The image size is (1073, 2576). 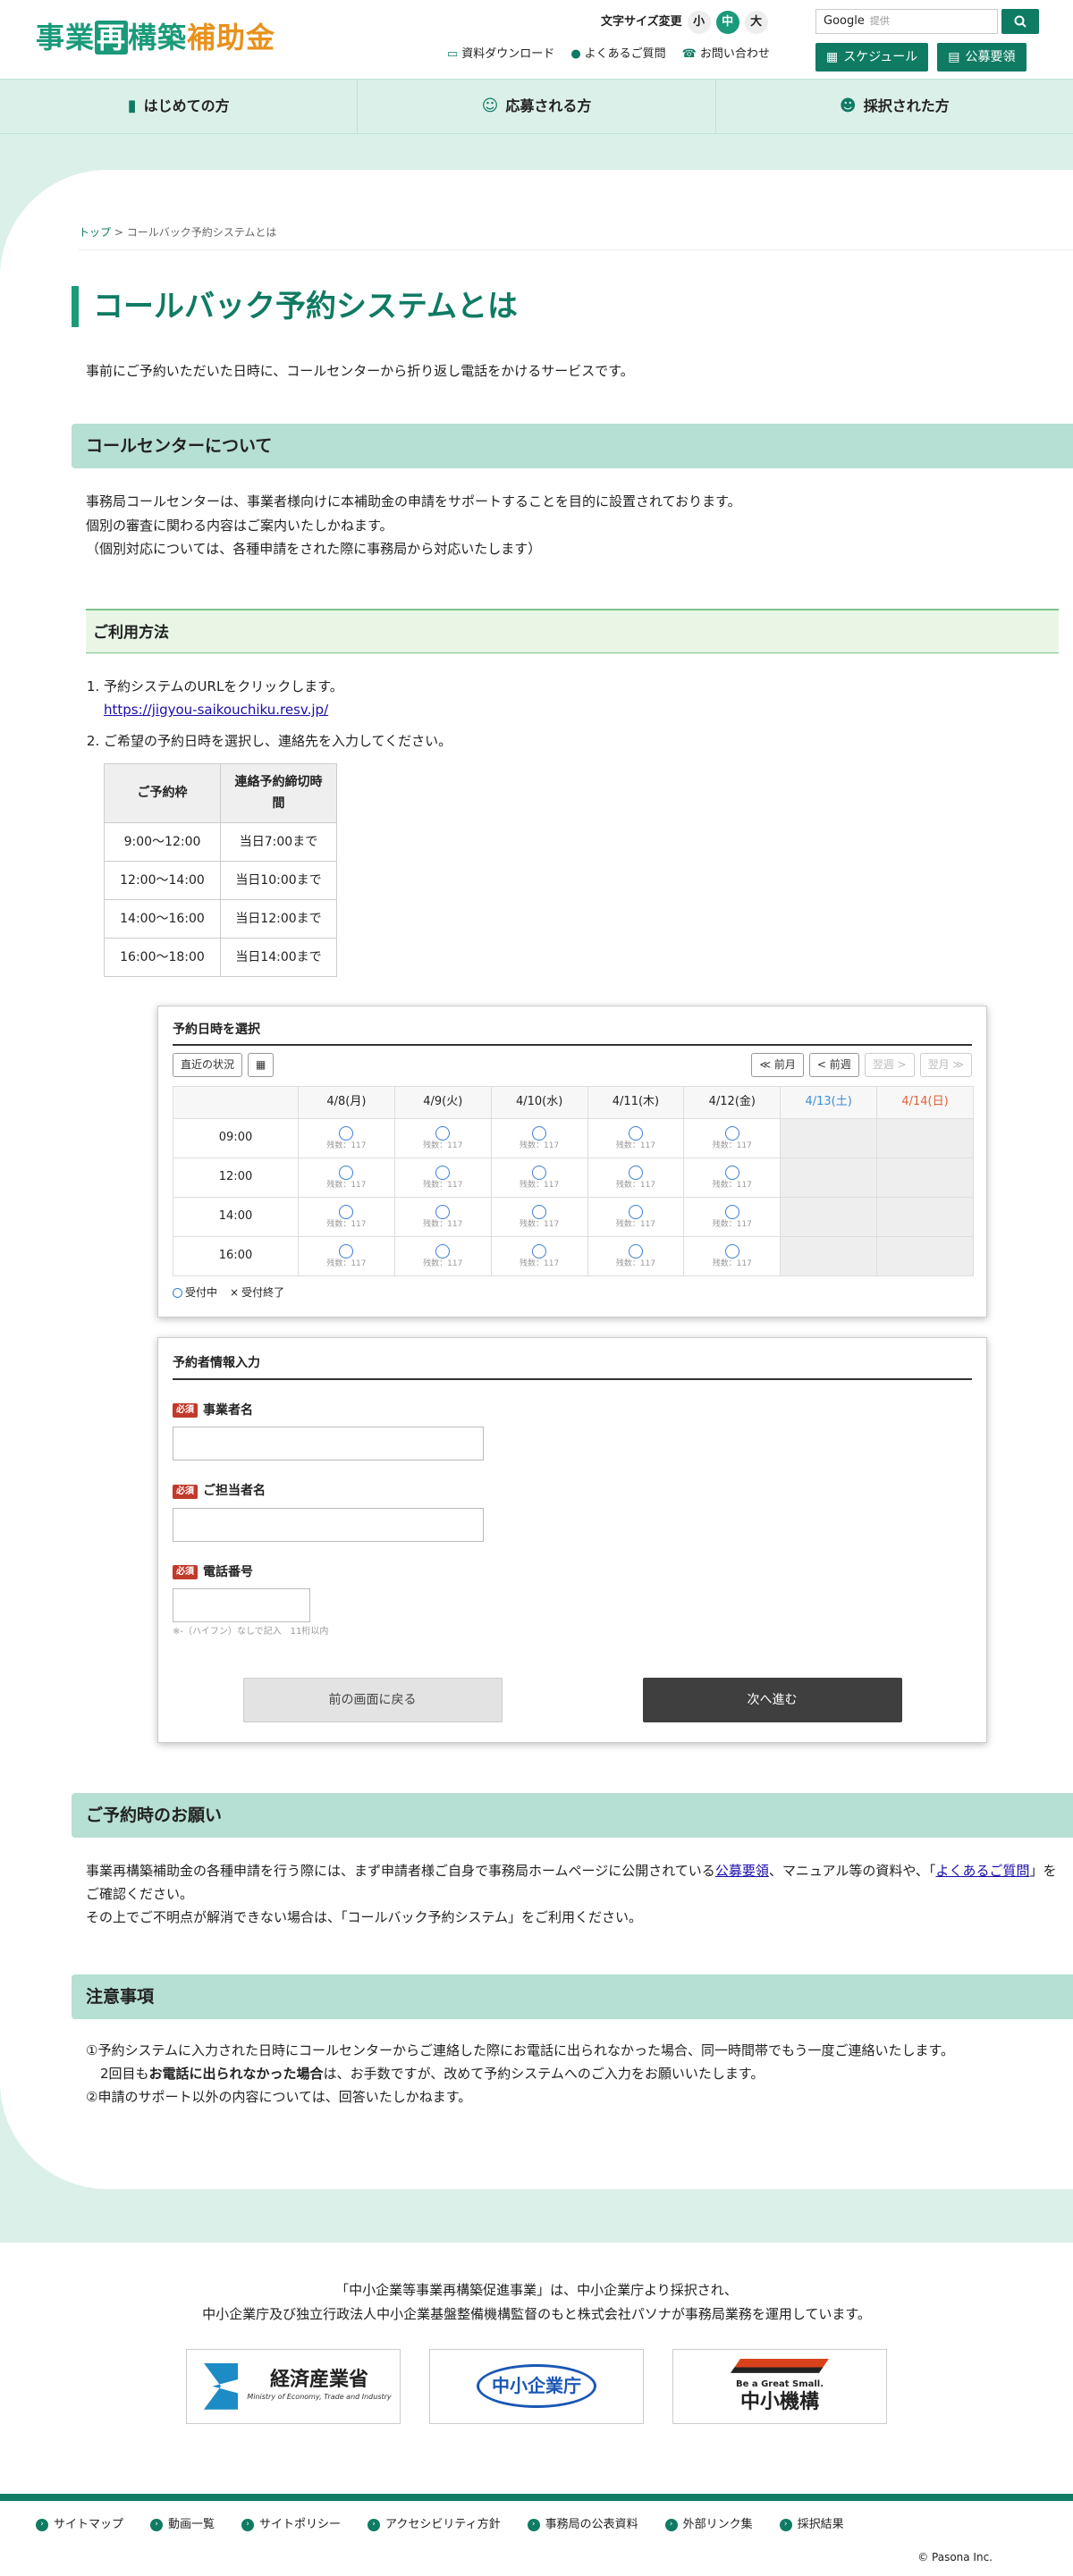 What do you see at coordinates (829, 1103) in the screenshot?
I see `day-header: 4/13(土)` at bounding box center [829, 1103].